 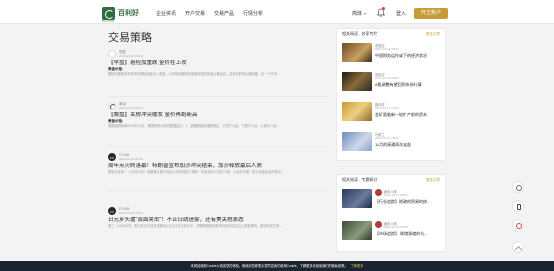 I want to click on phone-icon, so click(x=519, y=207).